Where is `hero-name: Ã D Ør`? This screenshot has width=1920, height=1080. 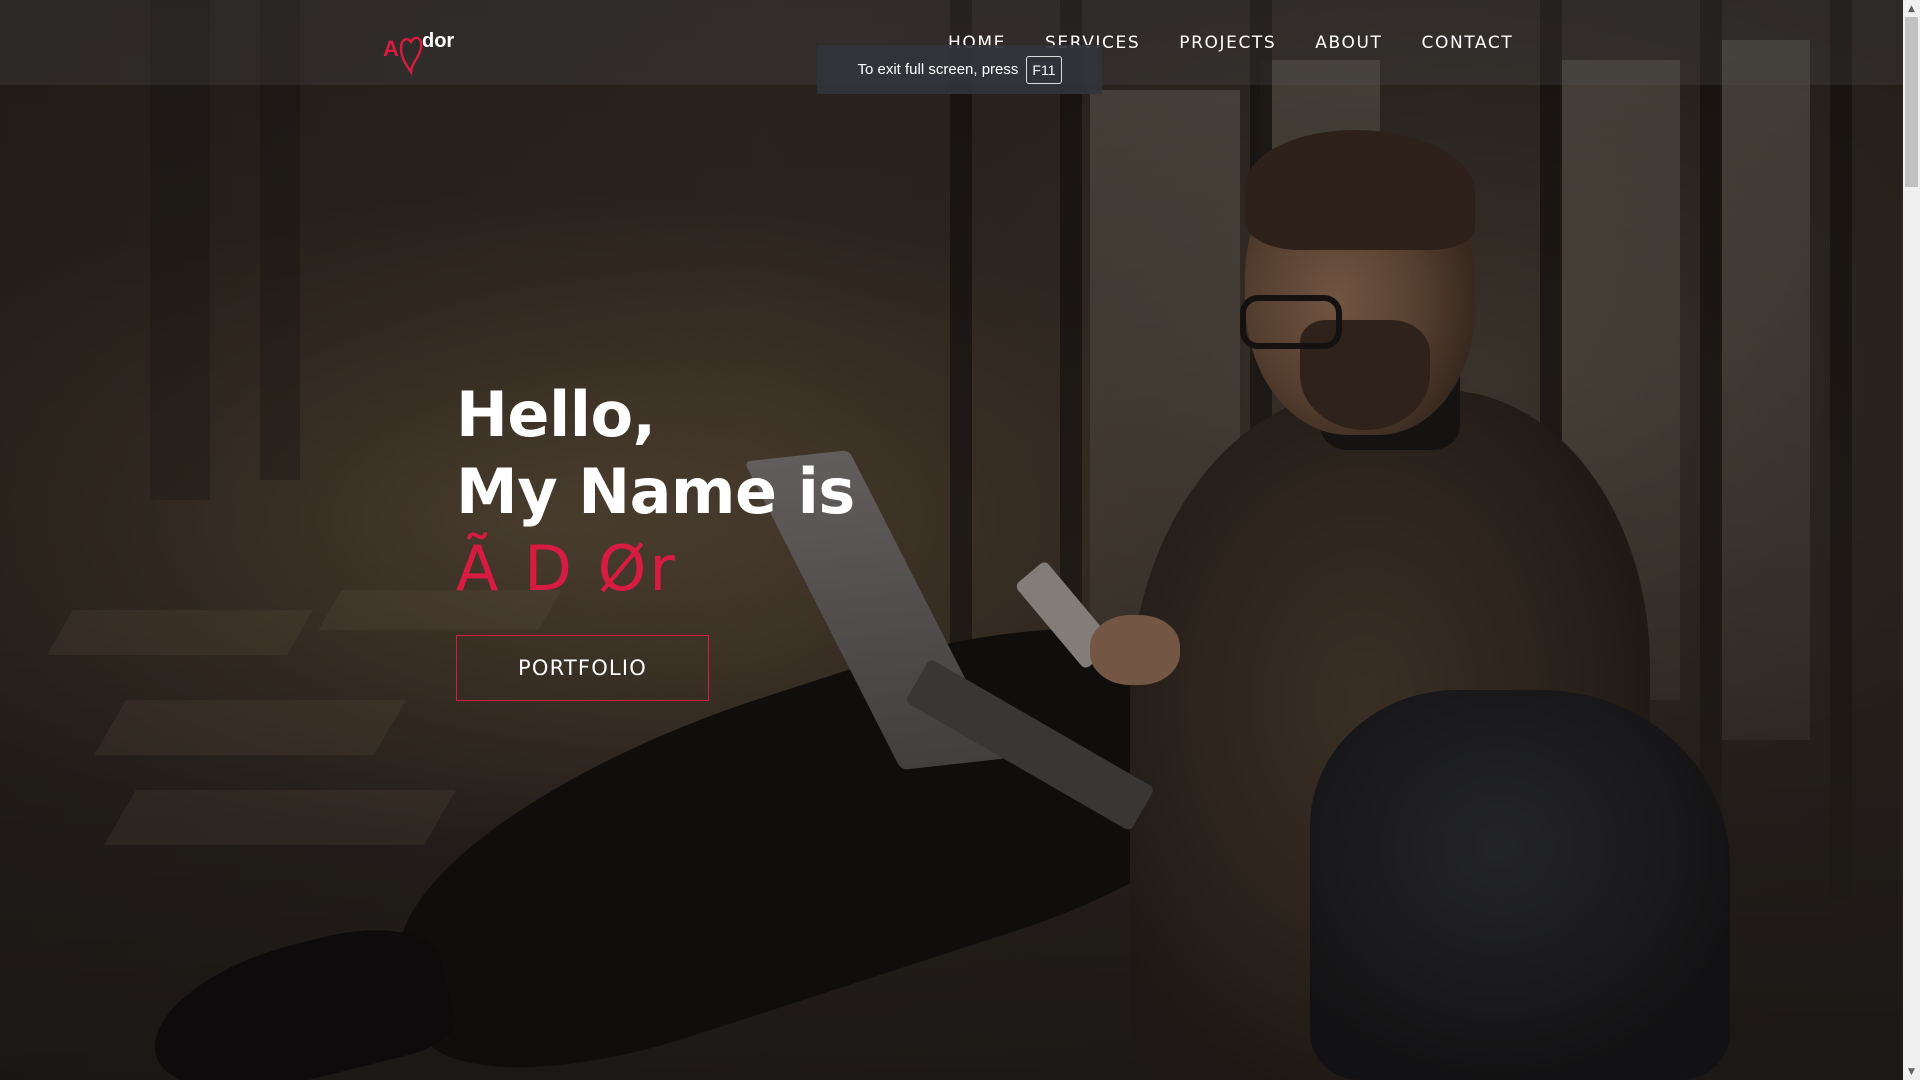 hero-name: Ã D Ør is located at coordinates (567, 568).